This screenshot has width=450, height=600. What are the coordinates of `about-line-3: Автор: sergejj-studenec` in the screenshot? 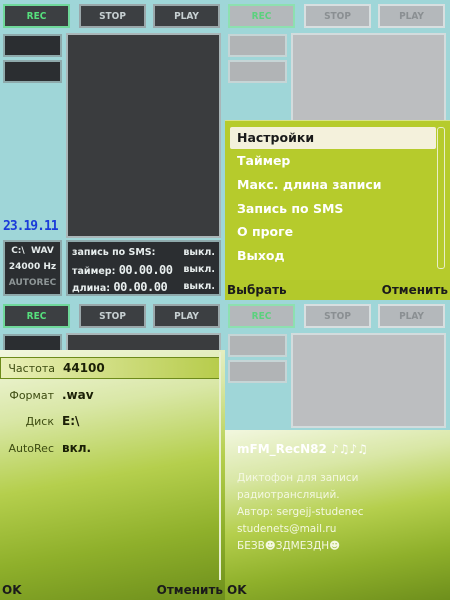 It's located at (300, 512).